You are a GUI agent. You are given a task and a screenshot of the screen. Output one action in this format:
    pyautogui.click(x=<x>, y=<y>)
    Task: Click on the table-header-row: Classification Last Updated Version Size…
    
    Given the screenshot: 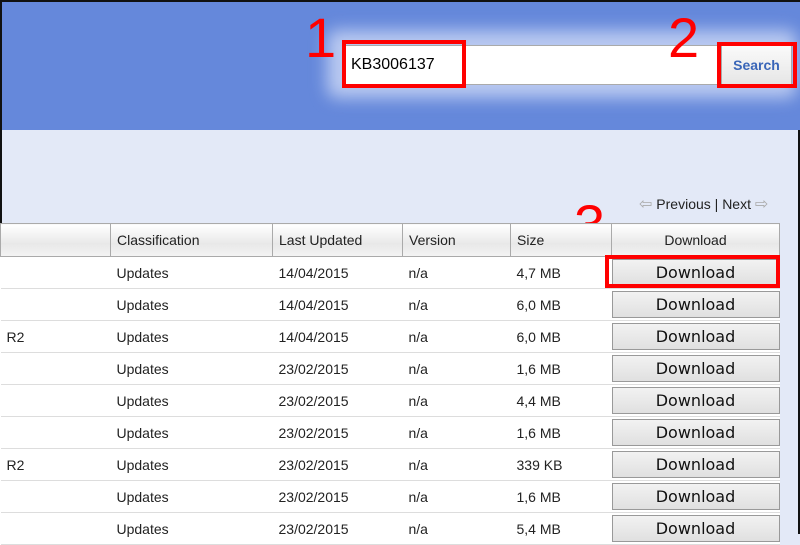 What is the action you would take?
    pyautogui.click(x=390, y=240)
    